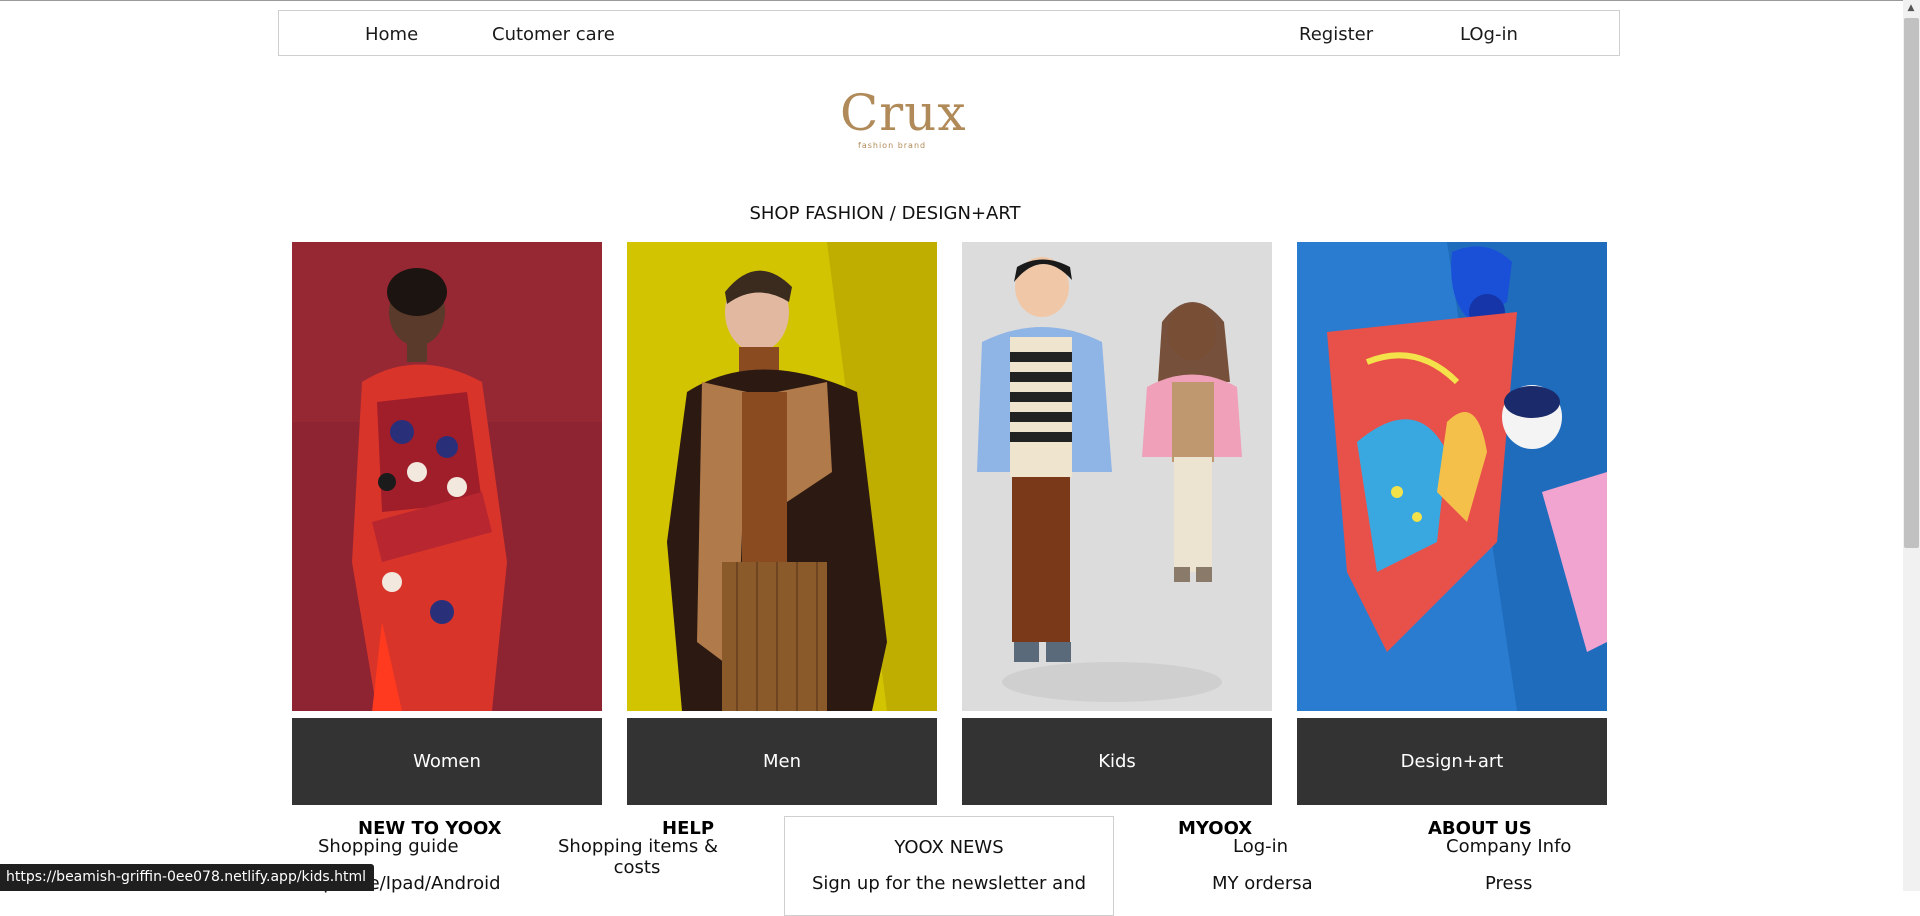 This screenshot has width=1920, height=916. Describe the element at coordinates (1489, 34) in the screenshot. I see `nav-login-link: LOg-in` at that location.